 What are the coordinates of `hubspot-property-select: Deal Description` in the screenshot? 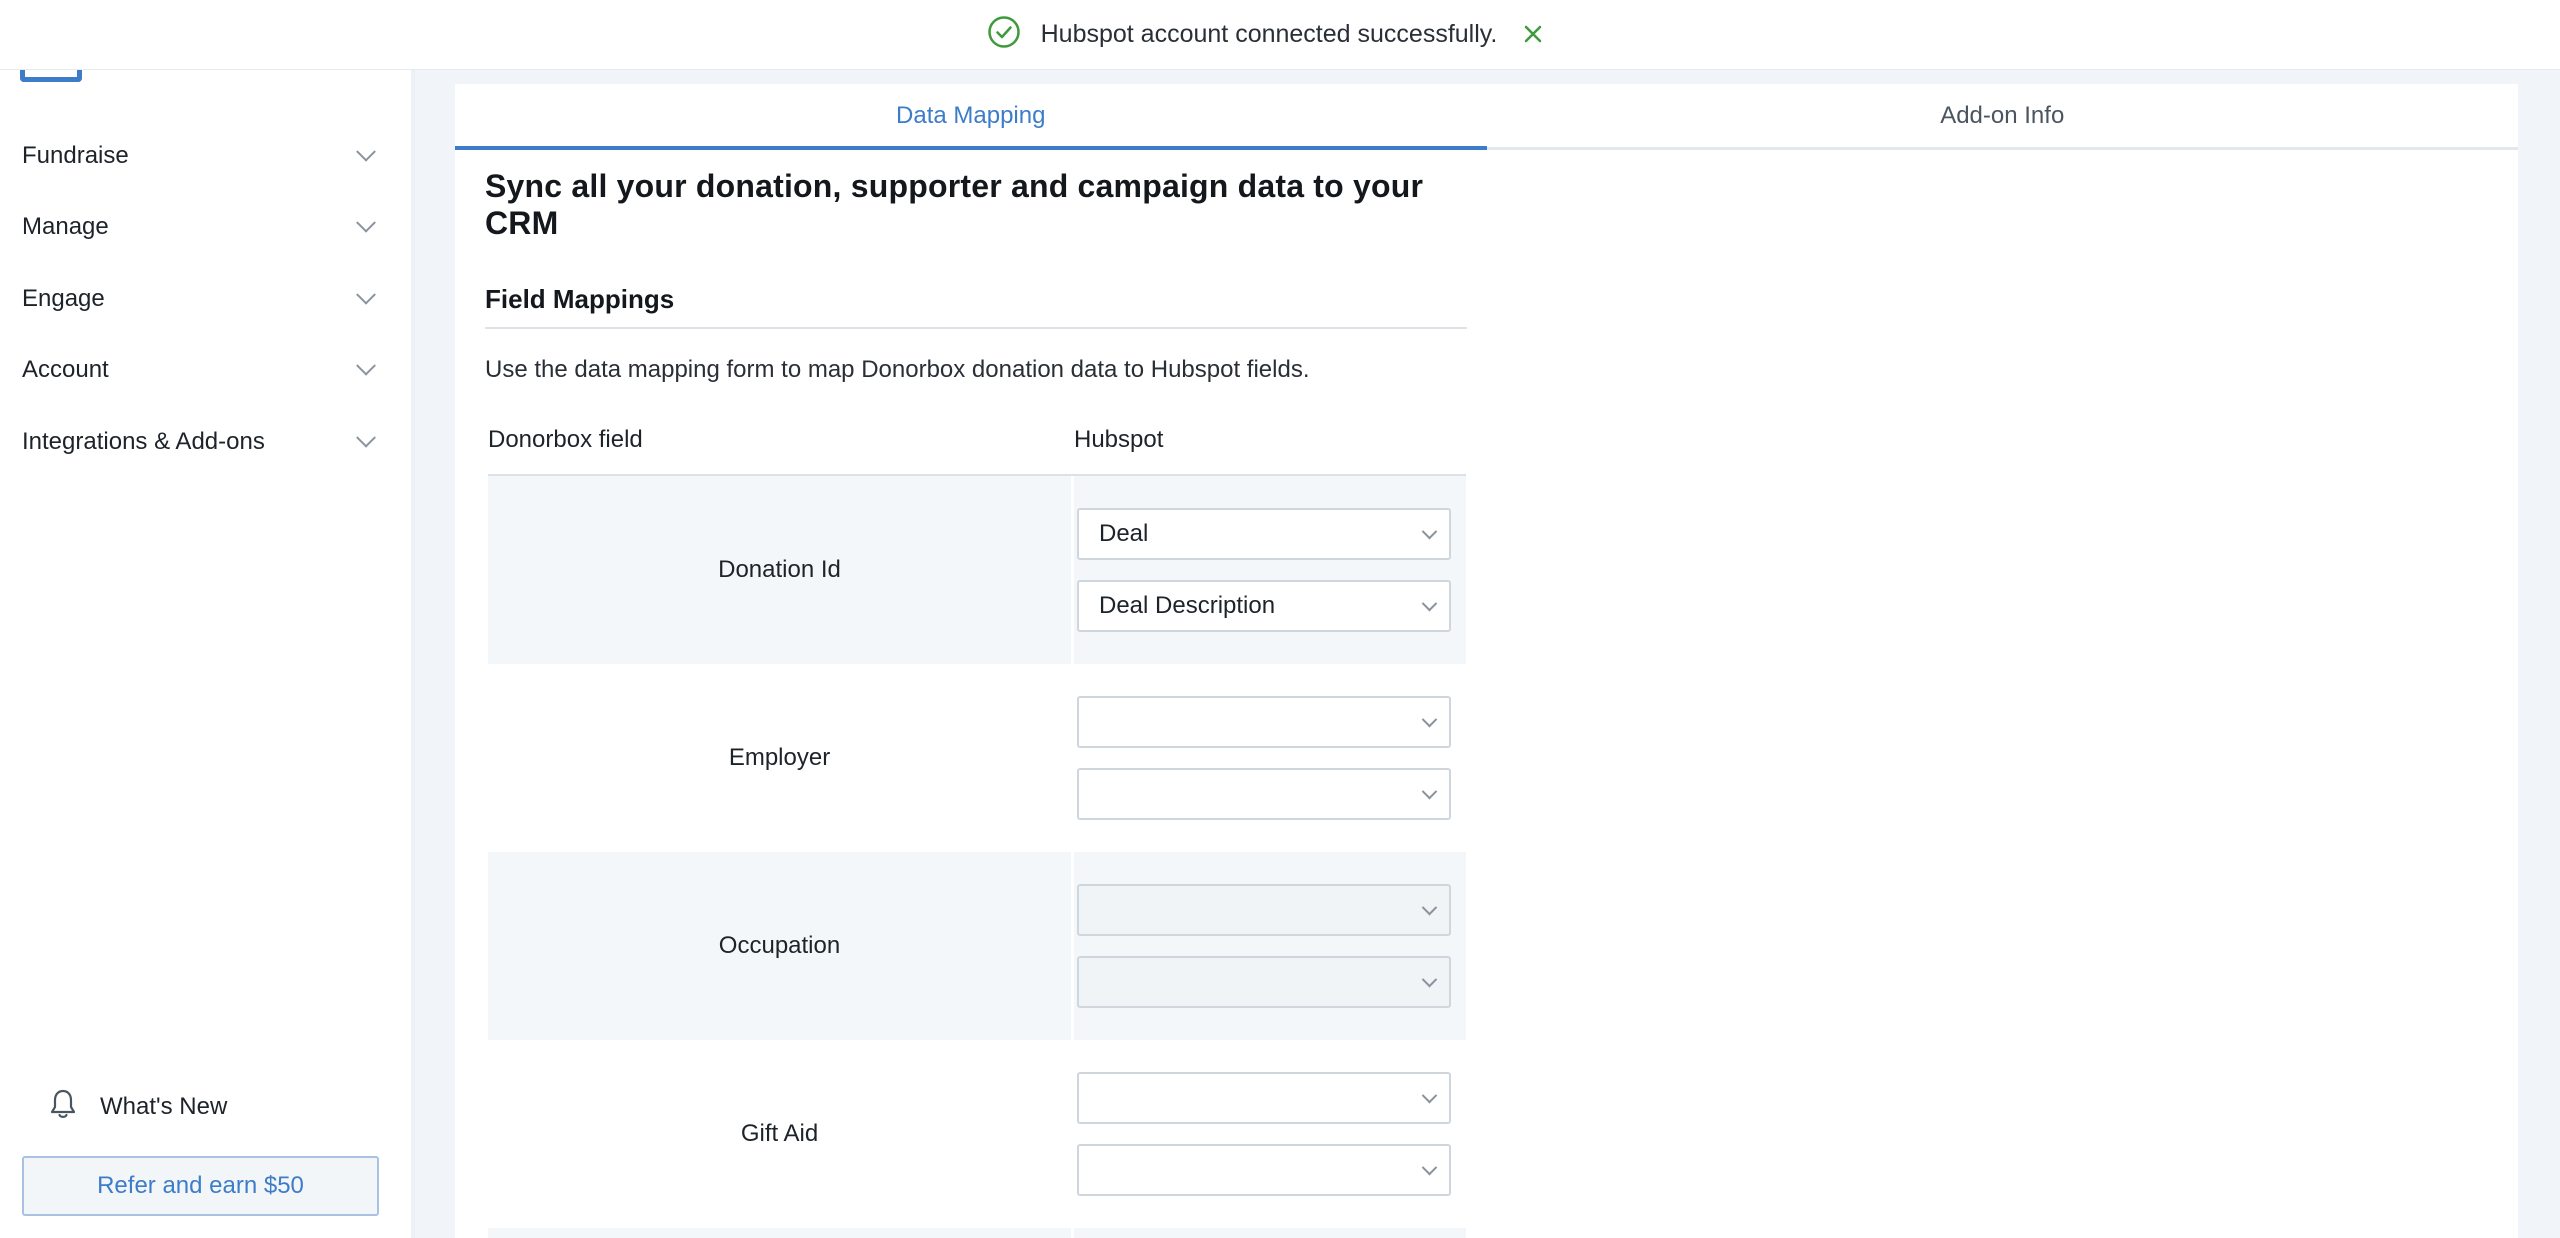 It's located at (1264, 606).